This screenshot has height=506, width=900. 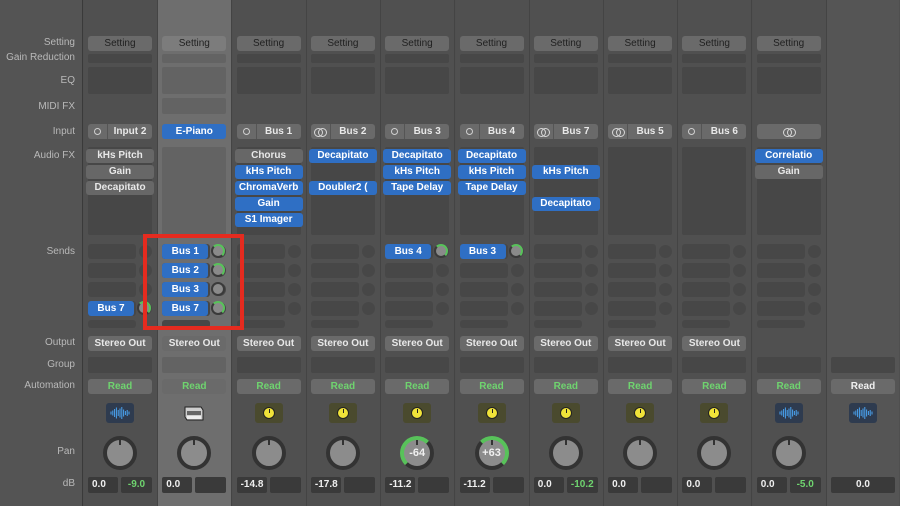 I want to click on send-button: Bus 2, so click(x=185, y=270).